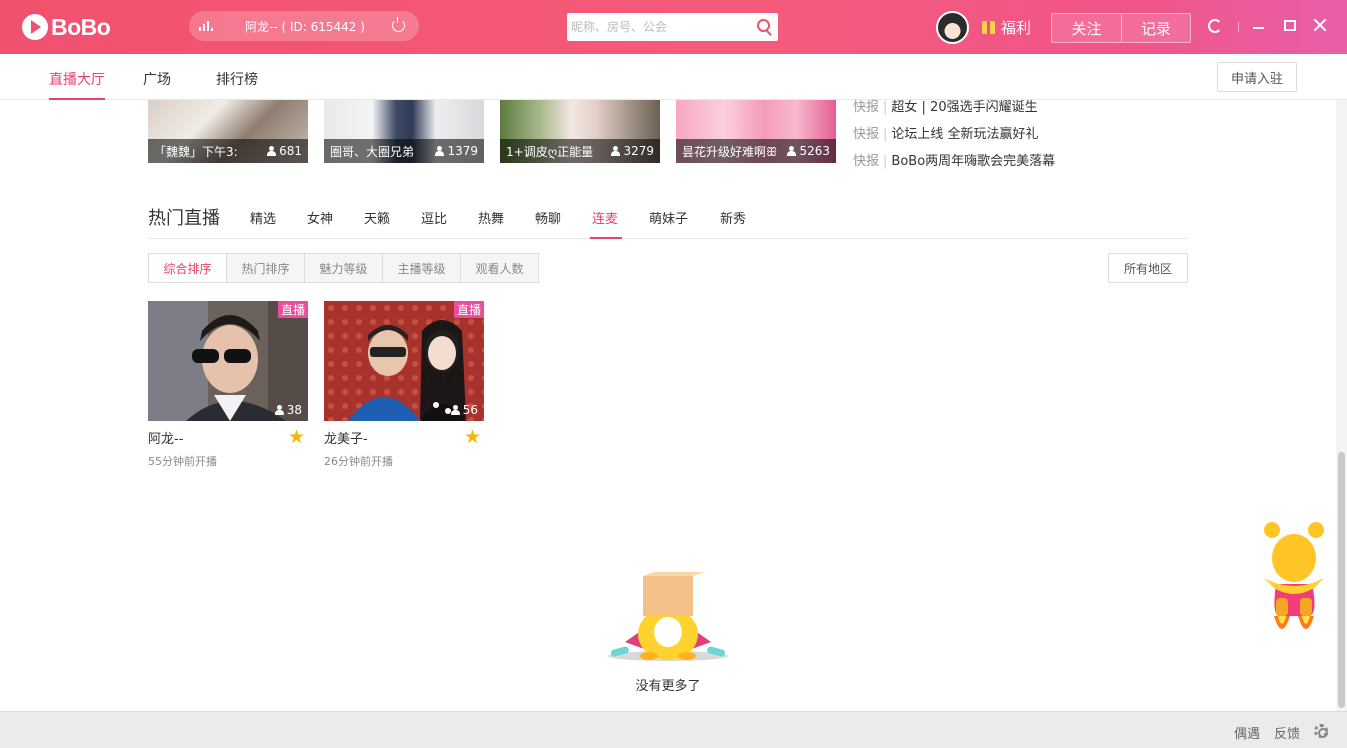 The image size is (1347, 748). Describe the element at coordinates (196, 151) in the screenshot. I see `banner-title: 「魏魏」下午3:` at that location.